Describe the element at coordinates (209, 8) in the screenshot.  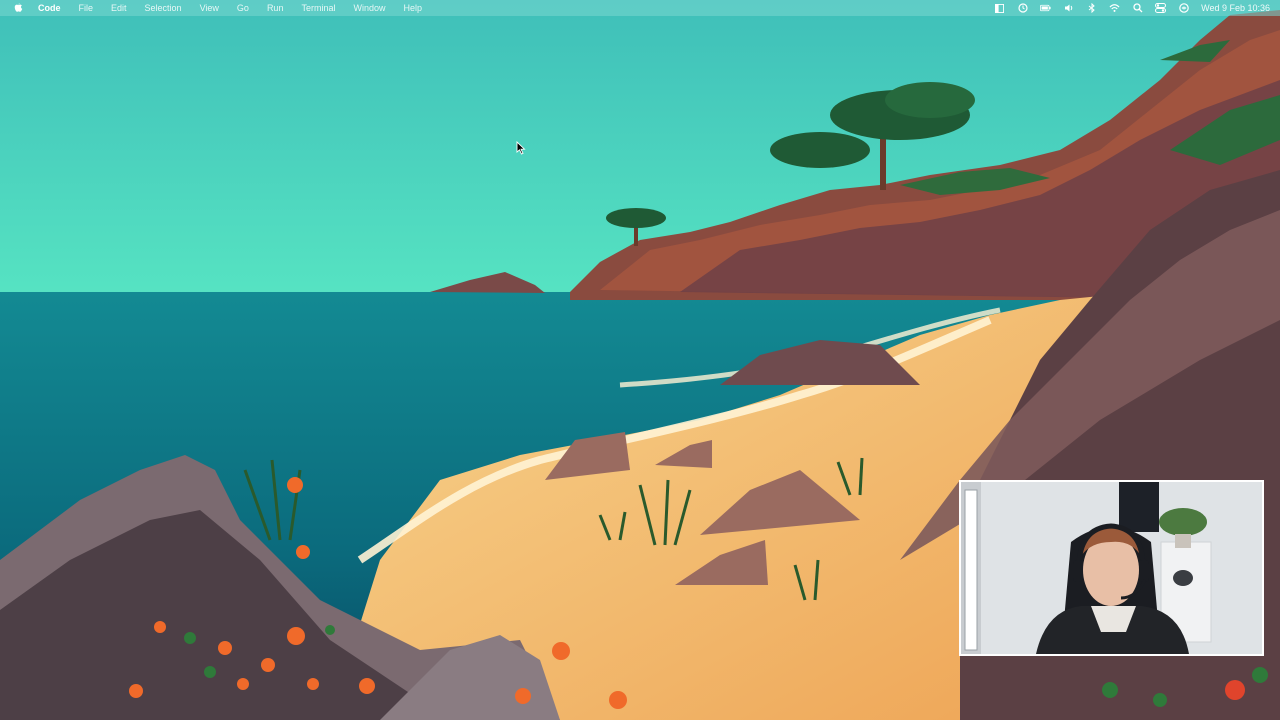
I see `menu-view: View` at that location.